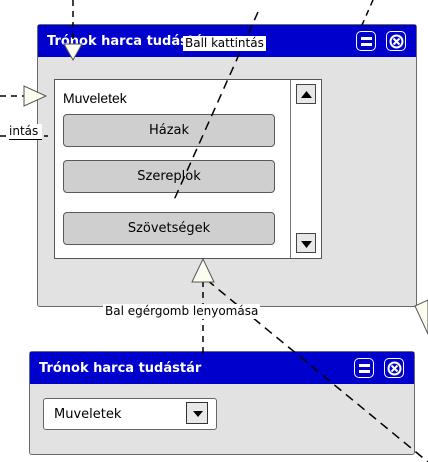 Image resolution: width=428 pixels, height=462 pixels. What do you see at coordinates (120, 368) in the screenshot?
I see `second-window-title: Trónok harca tudástár` at bounding box center [120, 368].